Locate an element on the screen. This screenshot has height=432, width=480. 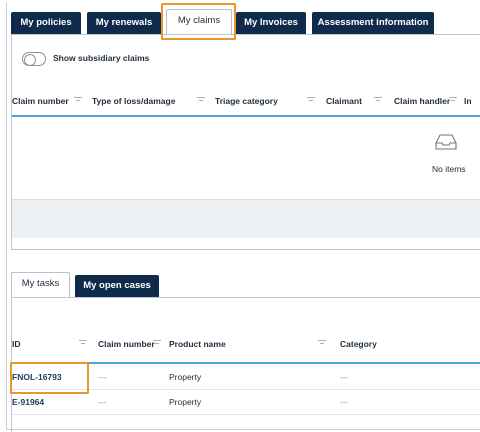
empty-state-text: No items is located at coordinates (449, 169).